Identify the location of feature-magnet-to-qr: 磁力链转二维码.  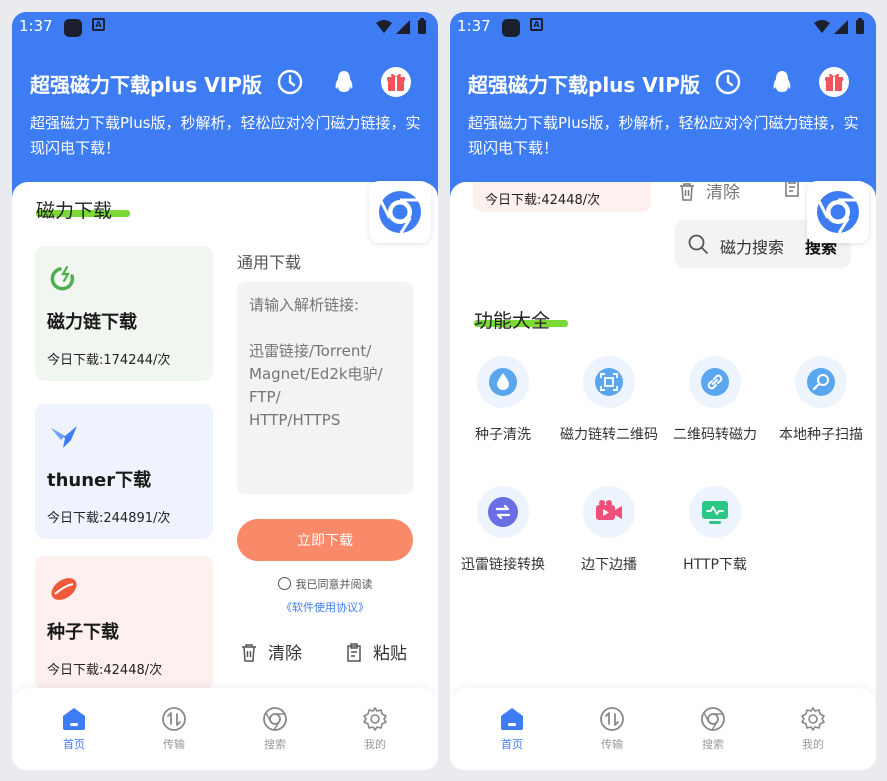
(609, 400).